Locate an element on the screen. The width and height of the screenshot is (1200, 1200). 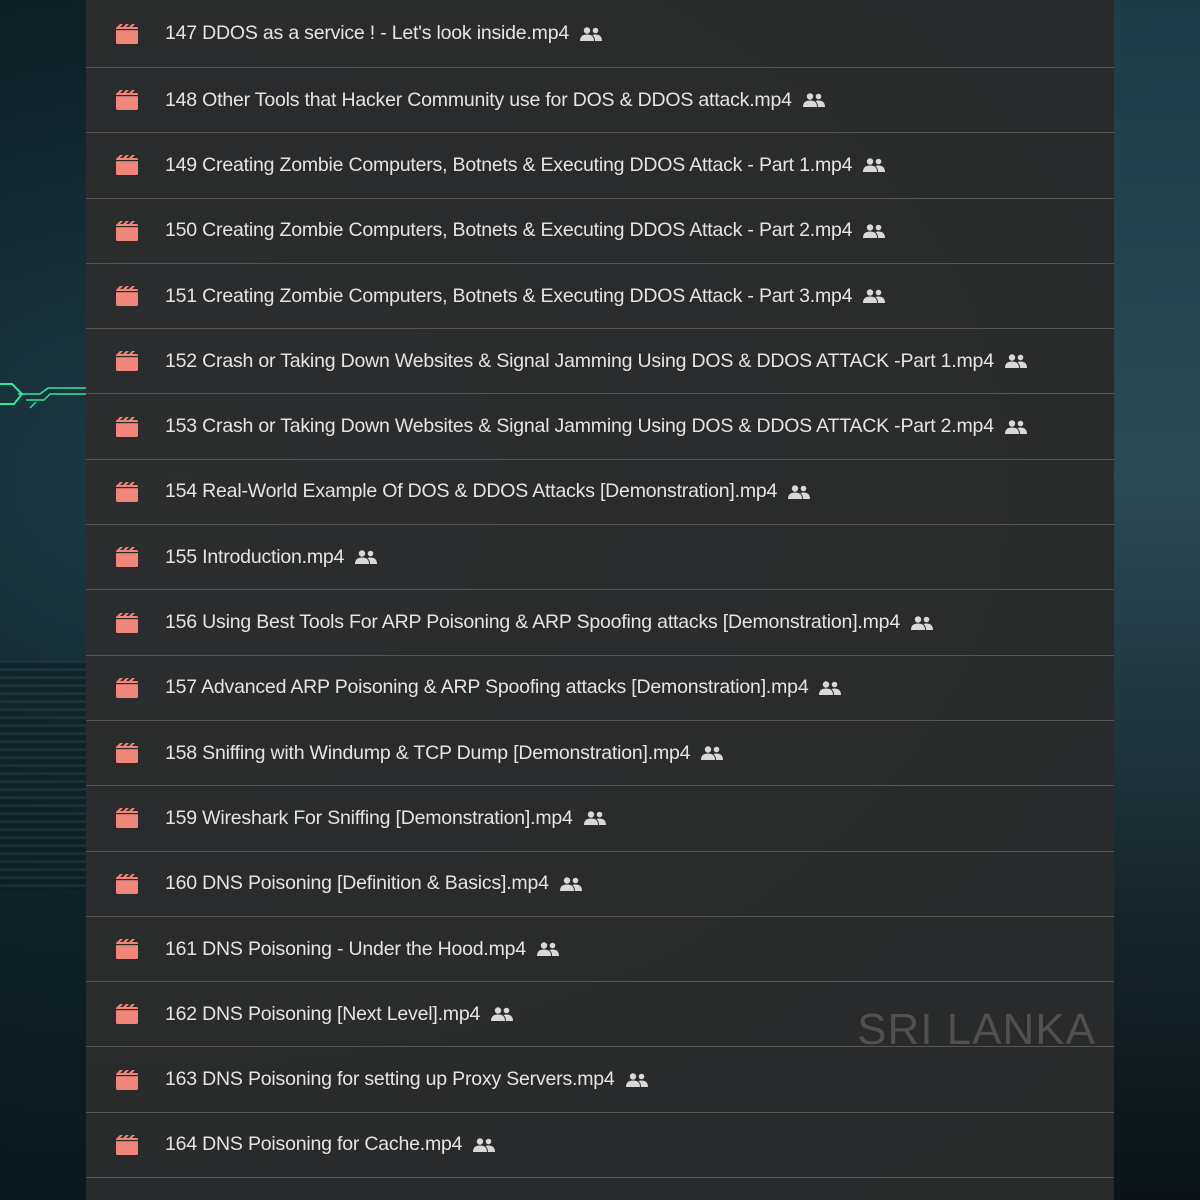
file-name: 162 DNS Poisoning [Next Level].mp4 is located at coordinates (323, 1013).